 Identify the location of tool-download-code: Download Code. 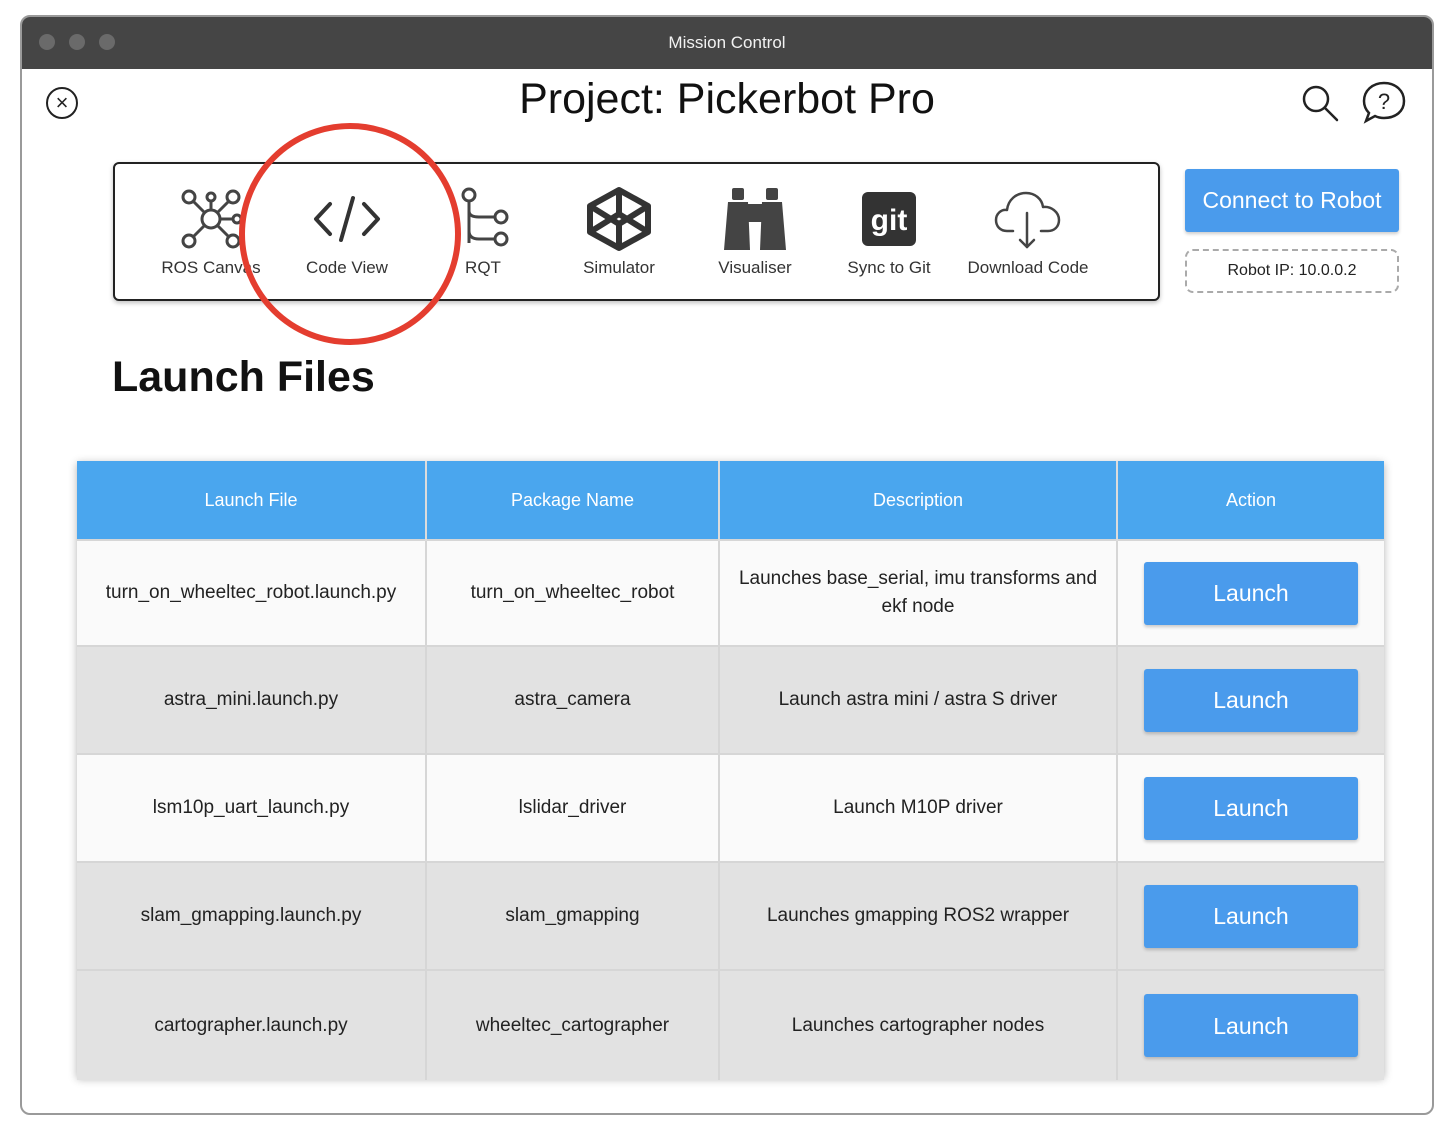
(1028, 231).